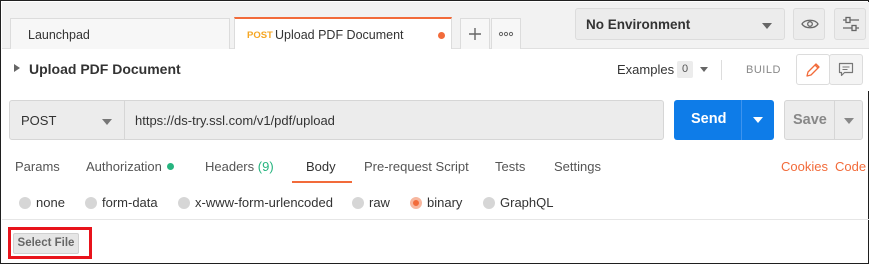 The image size is (869, 264). I want to click on tab-launchpad-label: Launchpad, so click(59, 35).